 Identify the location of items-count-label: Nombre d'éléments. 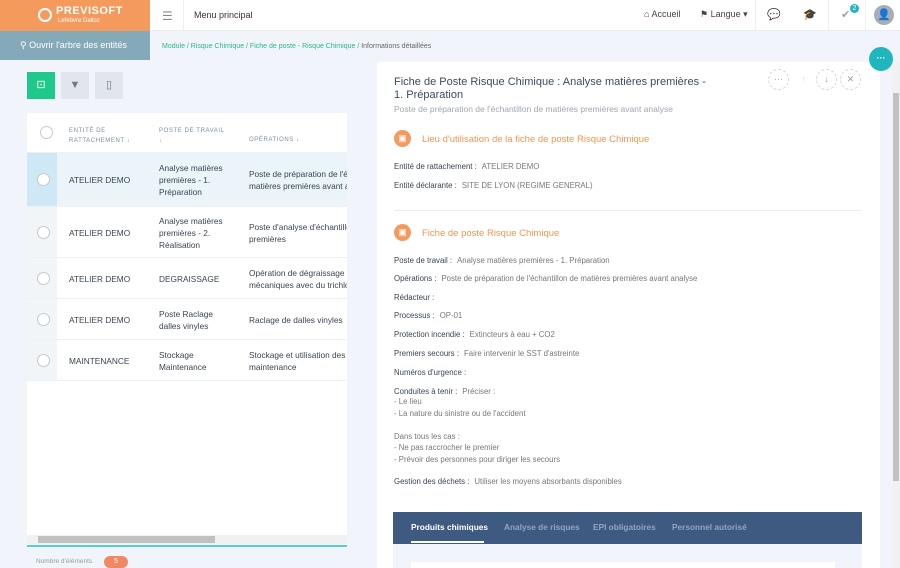
(64, 561).